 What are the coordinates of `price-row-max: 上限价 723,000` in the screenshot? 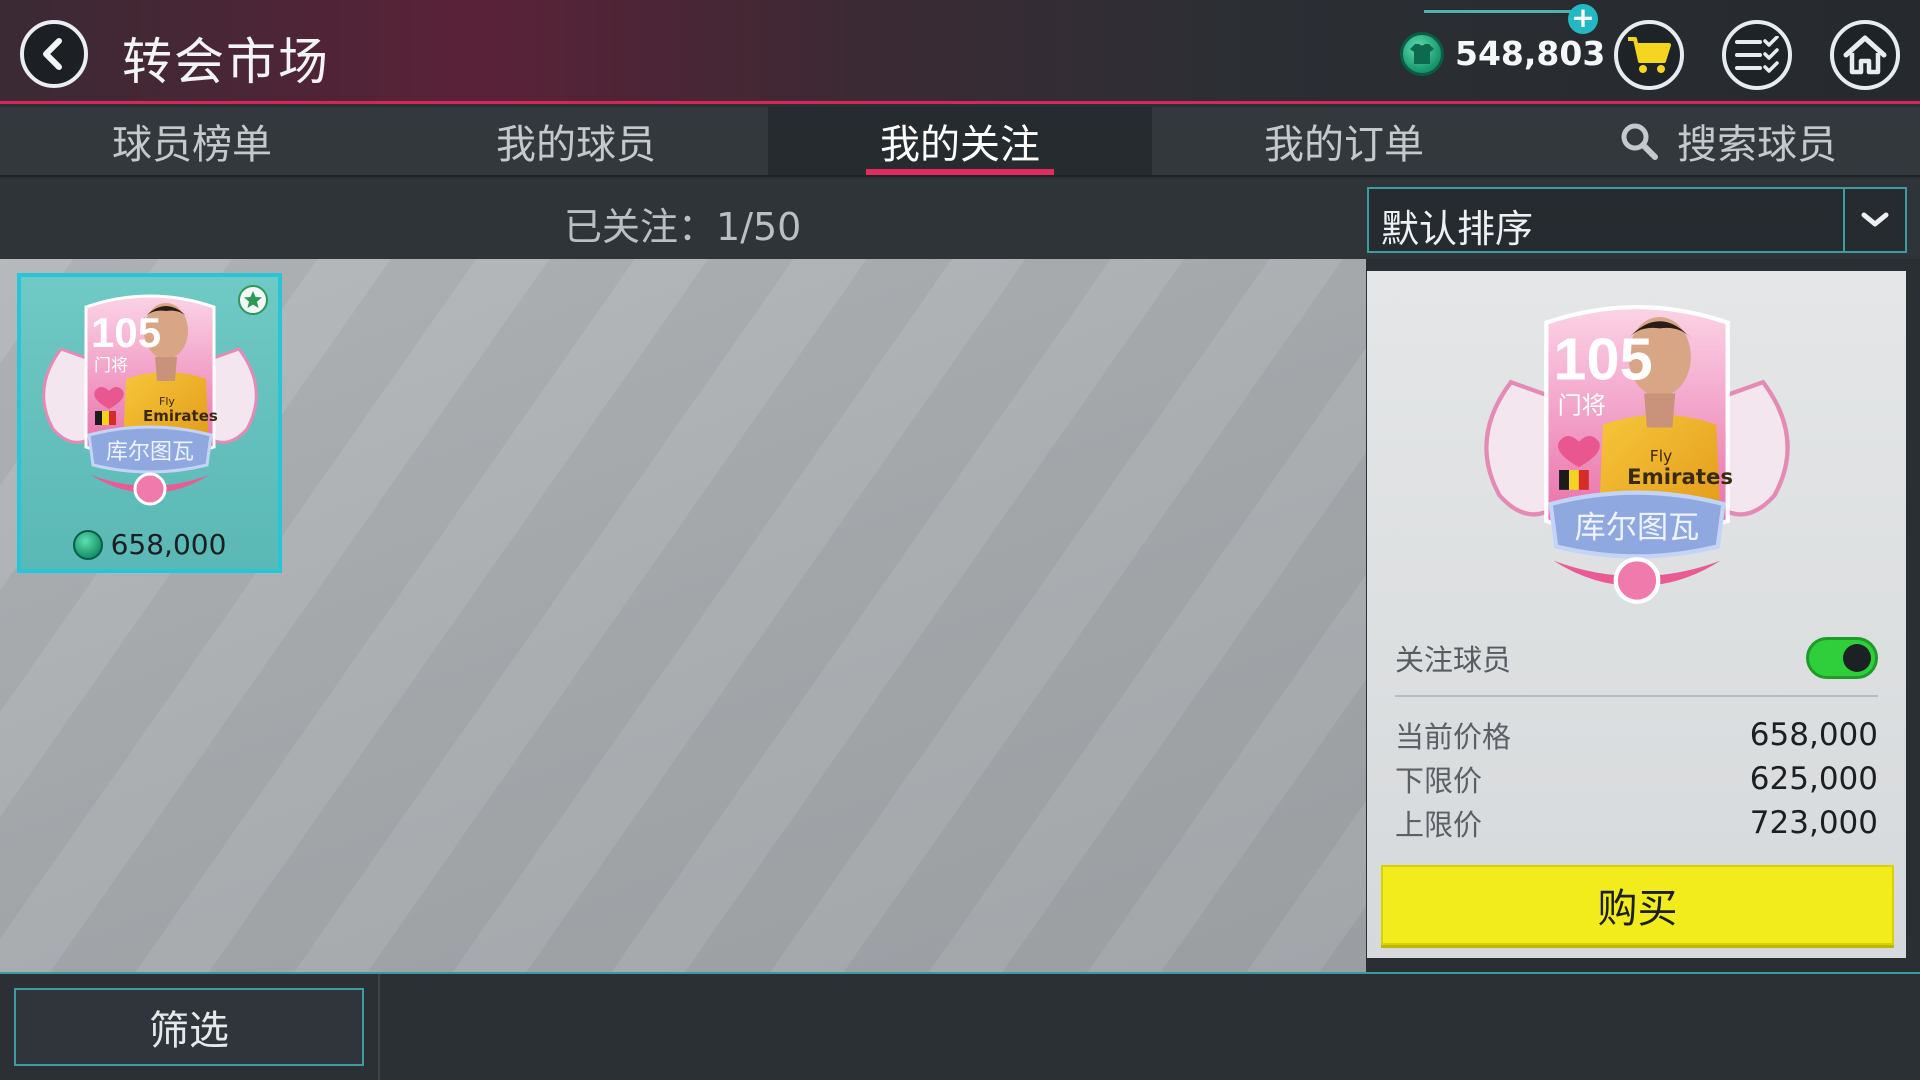 It's located at (1636, 823).